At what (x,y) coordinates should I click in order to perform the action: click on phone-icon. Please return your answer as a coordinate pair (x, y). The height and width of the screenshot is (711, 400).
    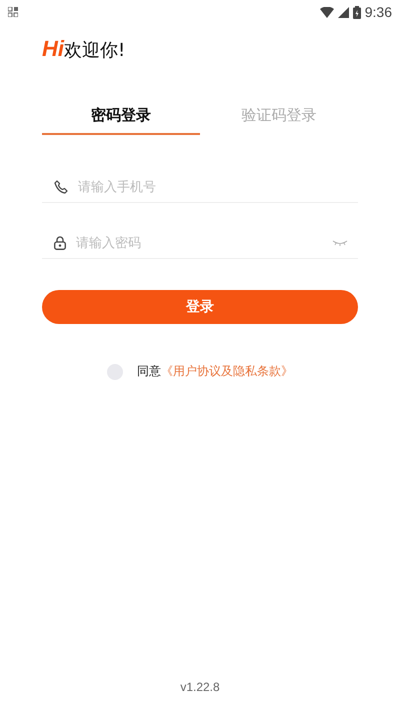
    Looking at the image, I should click on (61, 187).